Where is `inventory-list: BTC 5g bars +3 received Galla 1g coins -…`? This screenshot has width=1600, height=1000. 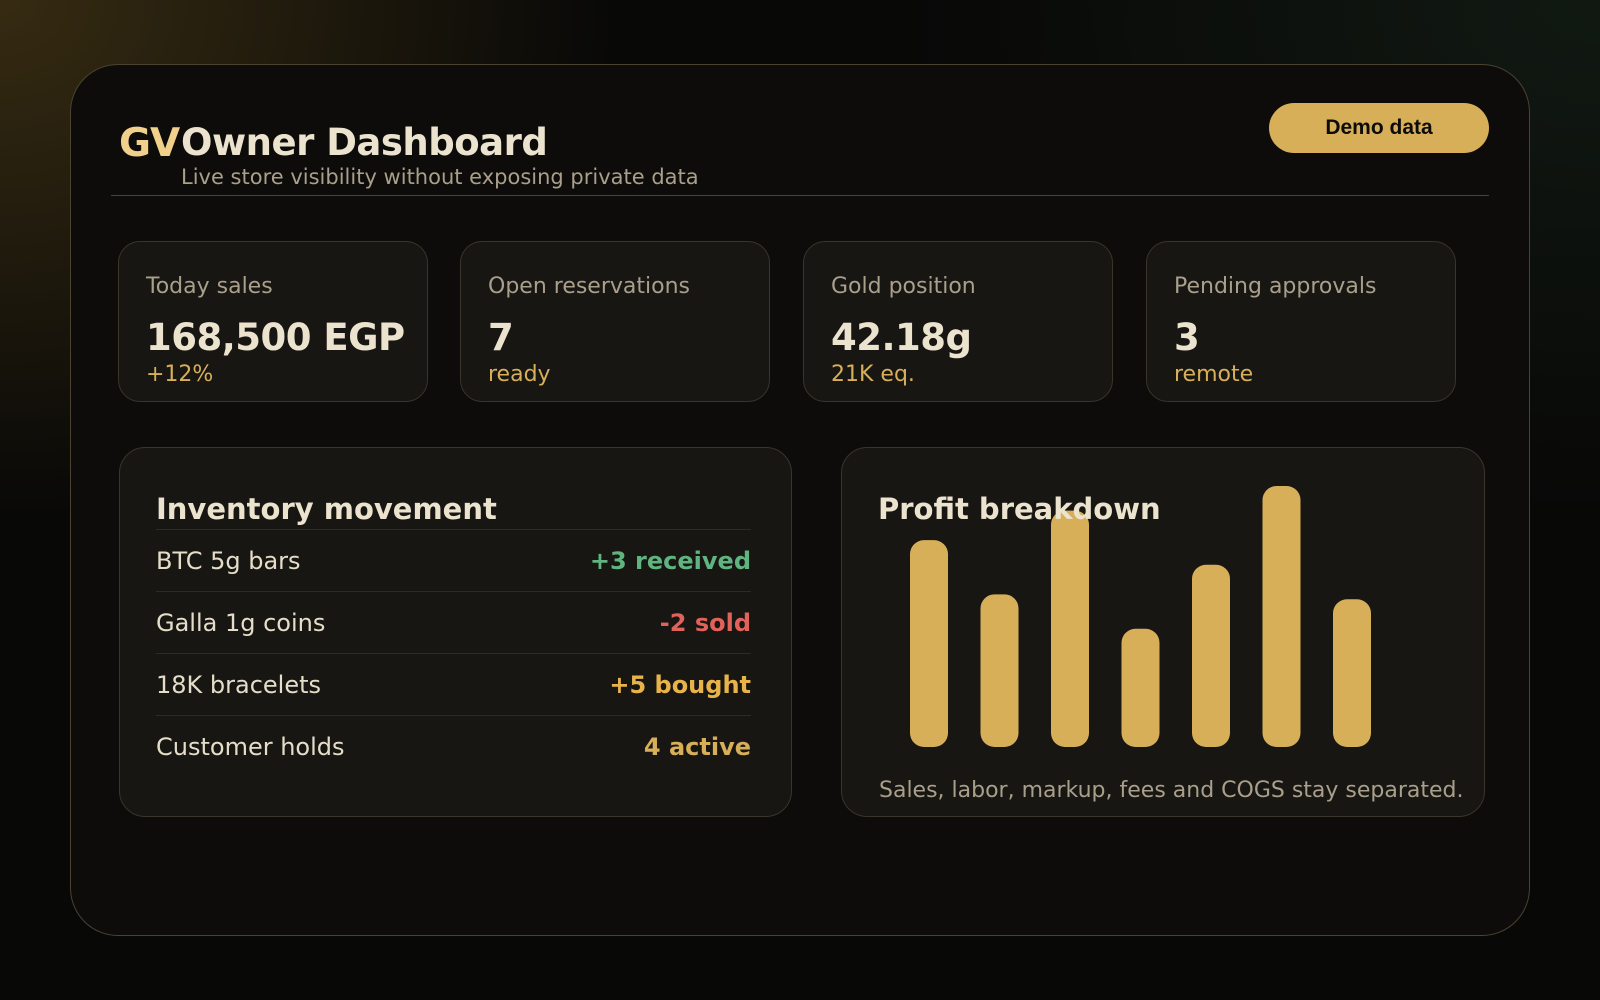 inventory-list: BTC 5g bars +3 received Galla 1g coins -… is located at coordinates (453, 653).